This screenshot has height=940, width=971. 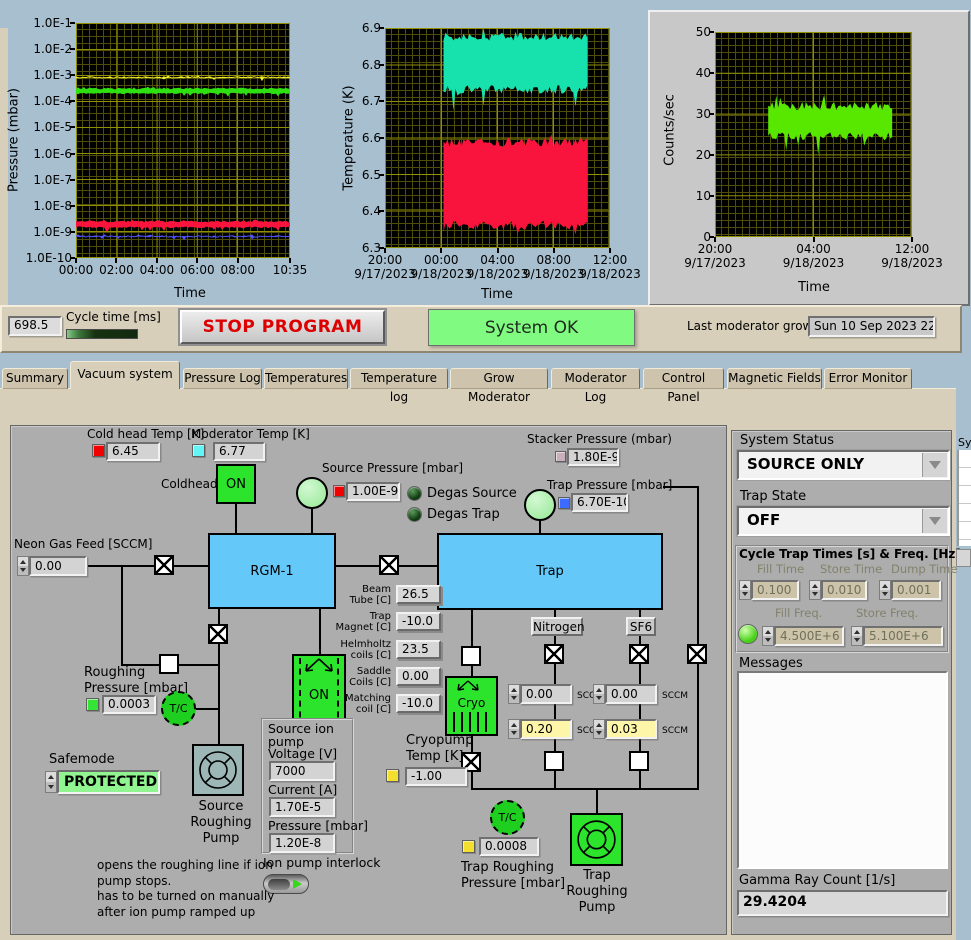 What do you see at coordinates (418, 621) in the screenshot?
I see `trap-magnet-value: -10.0` at bounding box center [418, 621].